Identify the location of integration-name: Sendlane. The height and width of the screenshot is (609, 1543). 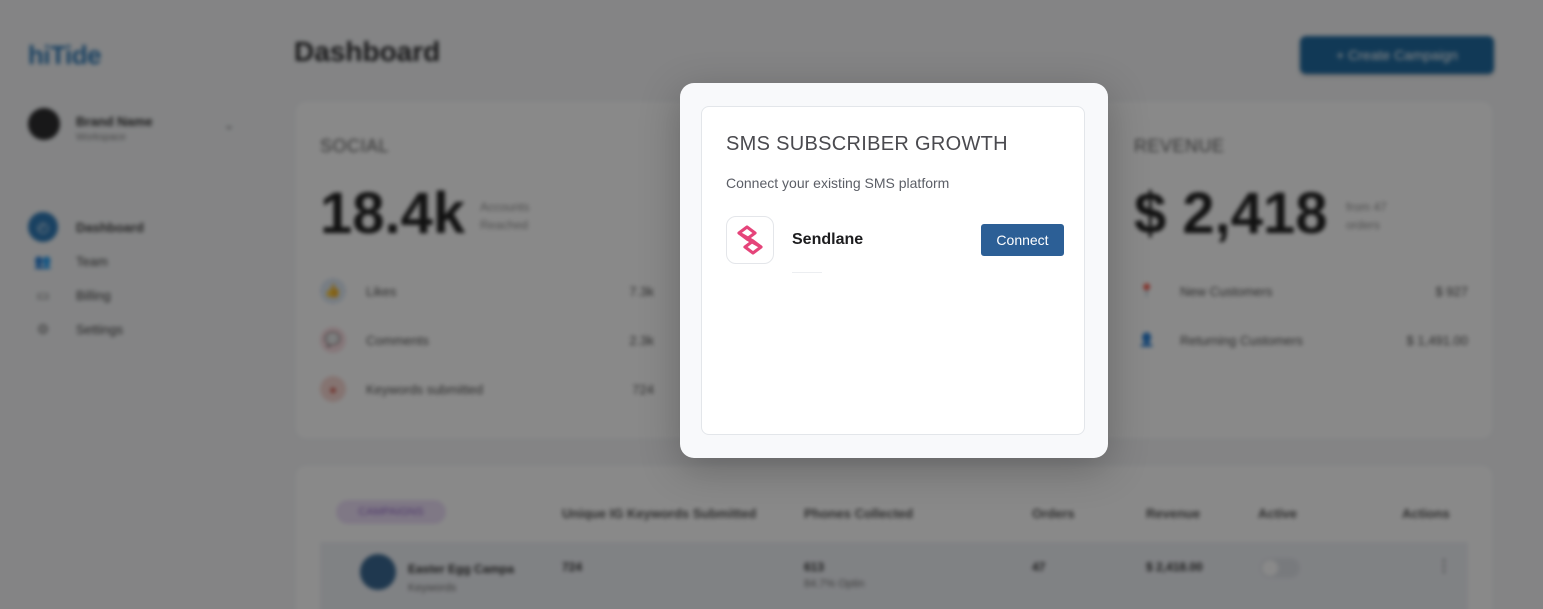
(828, 239).